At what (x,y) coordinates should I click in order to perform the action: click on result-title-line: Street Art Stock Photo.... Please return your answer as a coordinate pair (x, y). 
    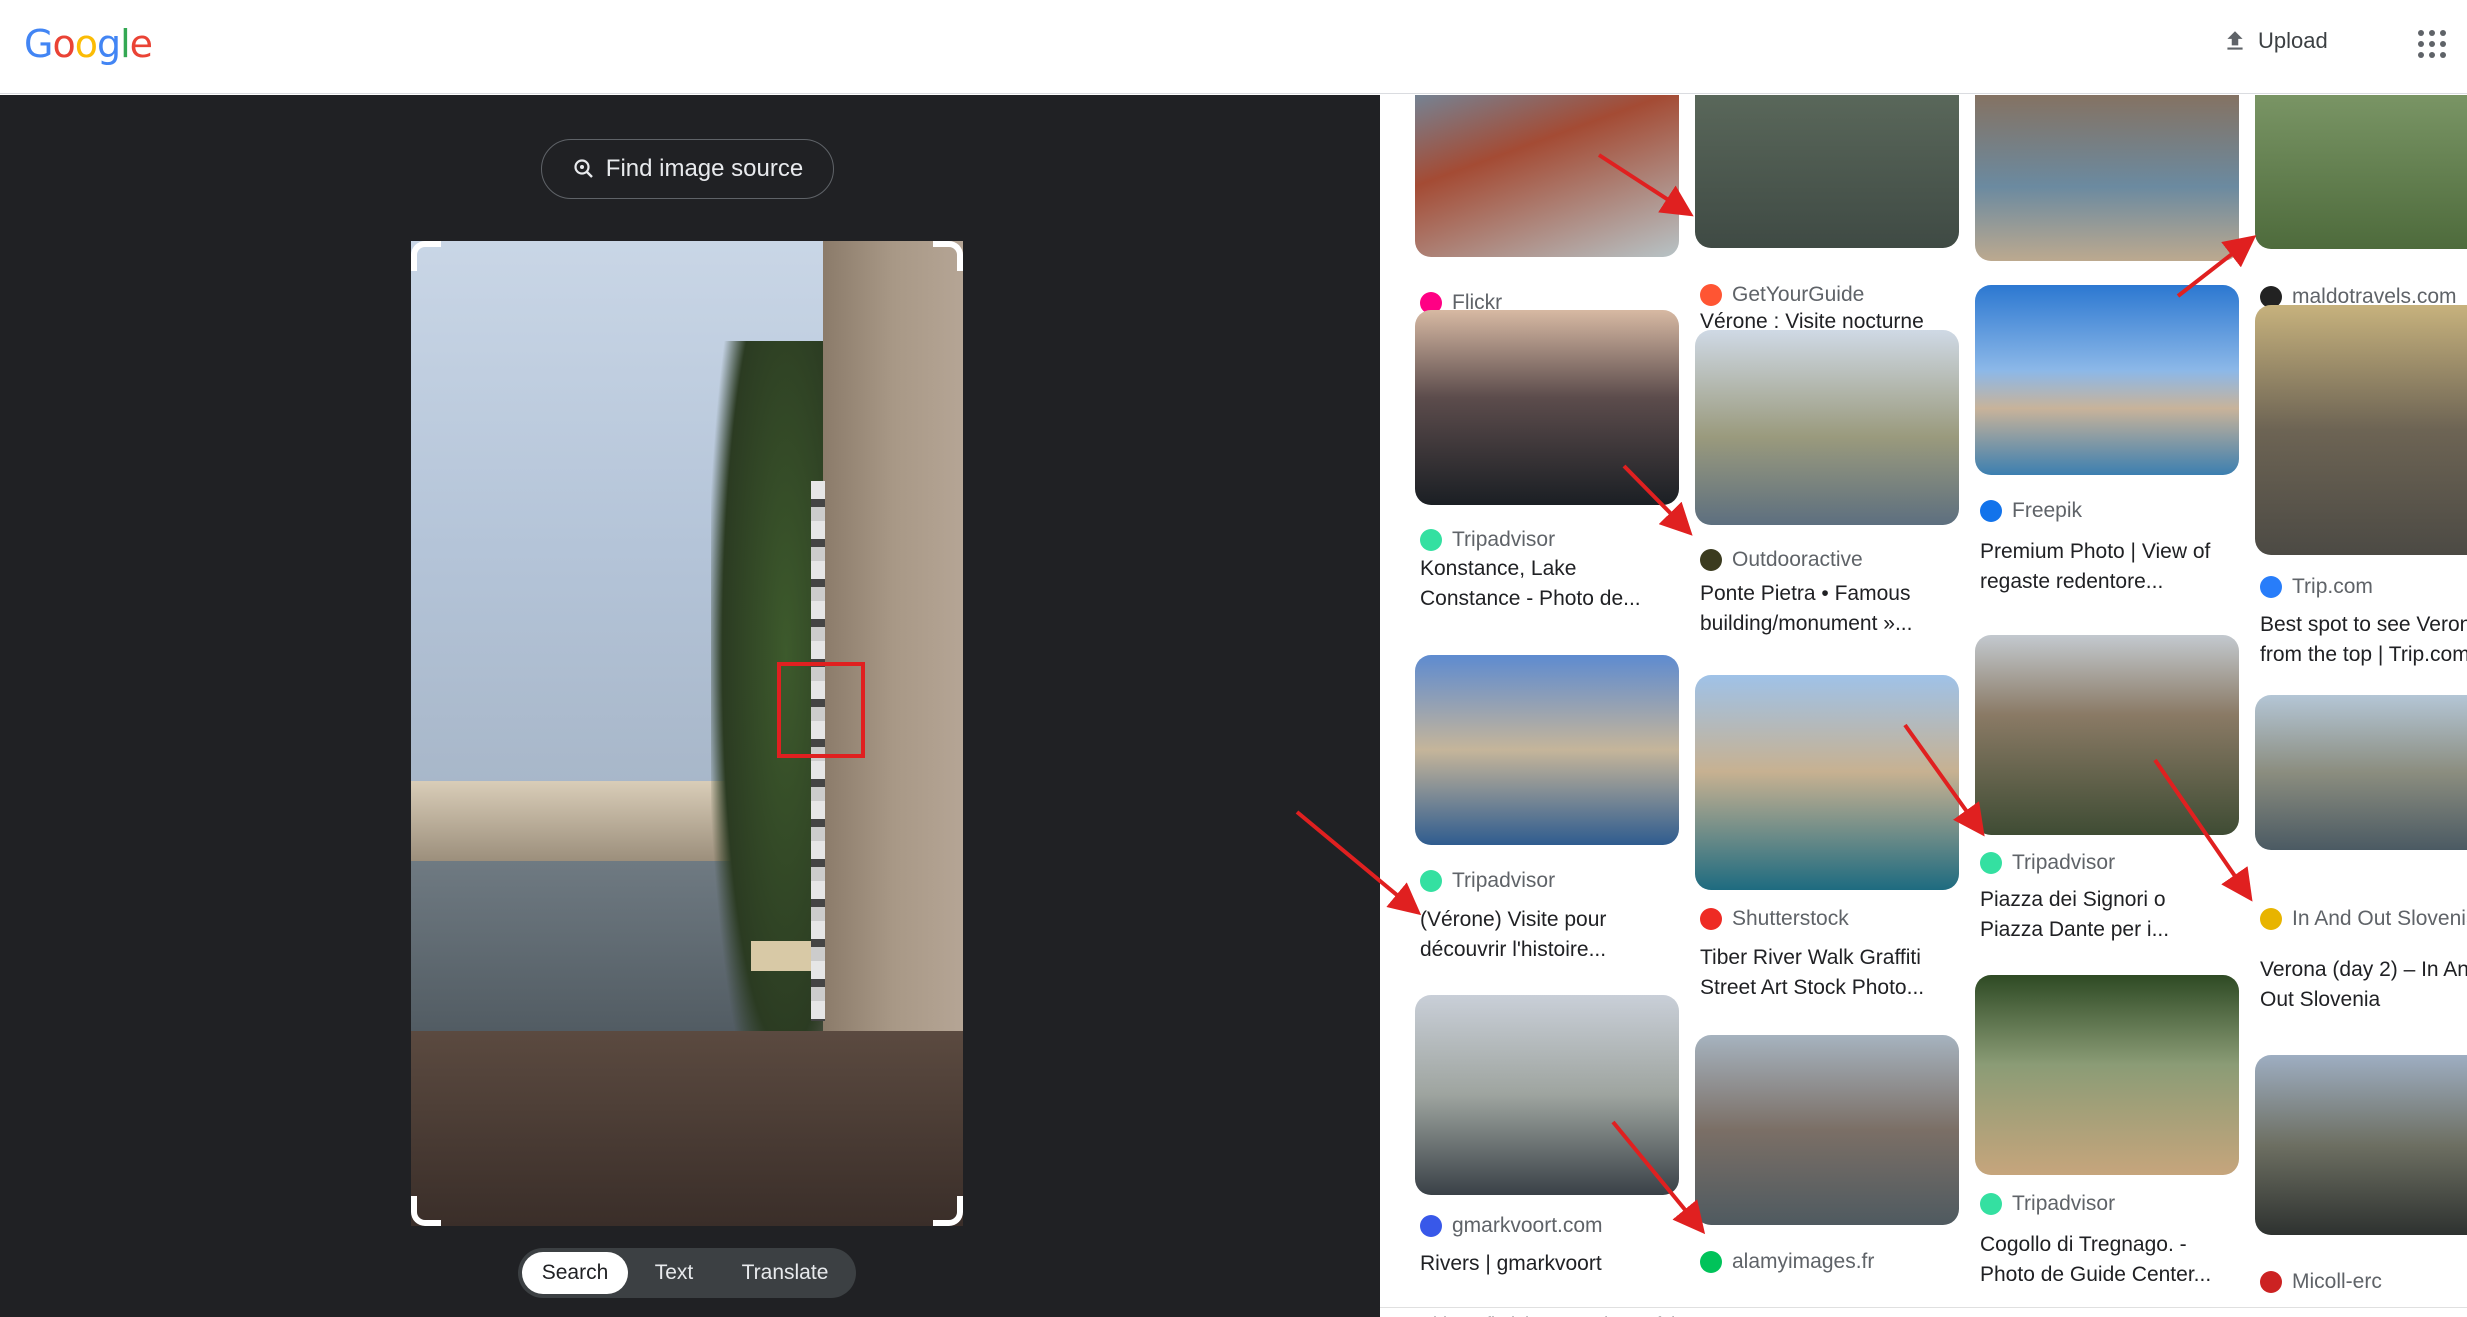
    Looking at the image, I should click on (1830, 988).